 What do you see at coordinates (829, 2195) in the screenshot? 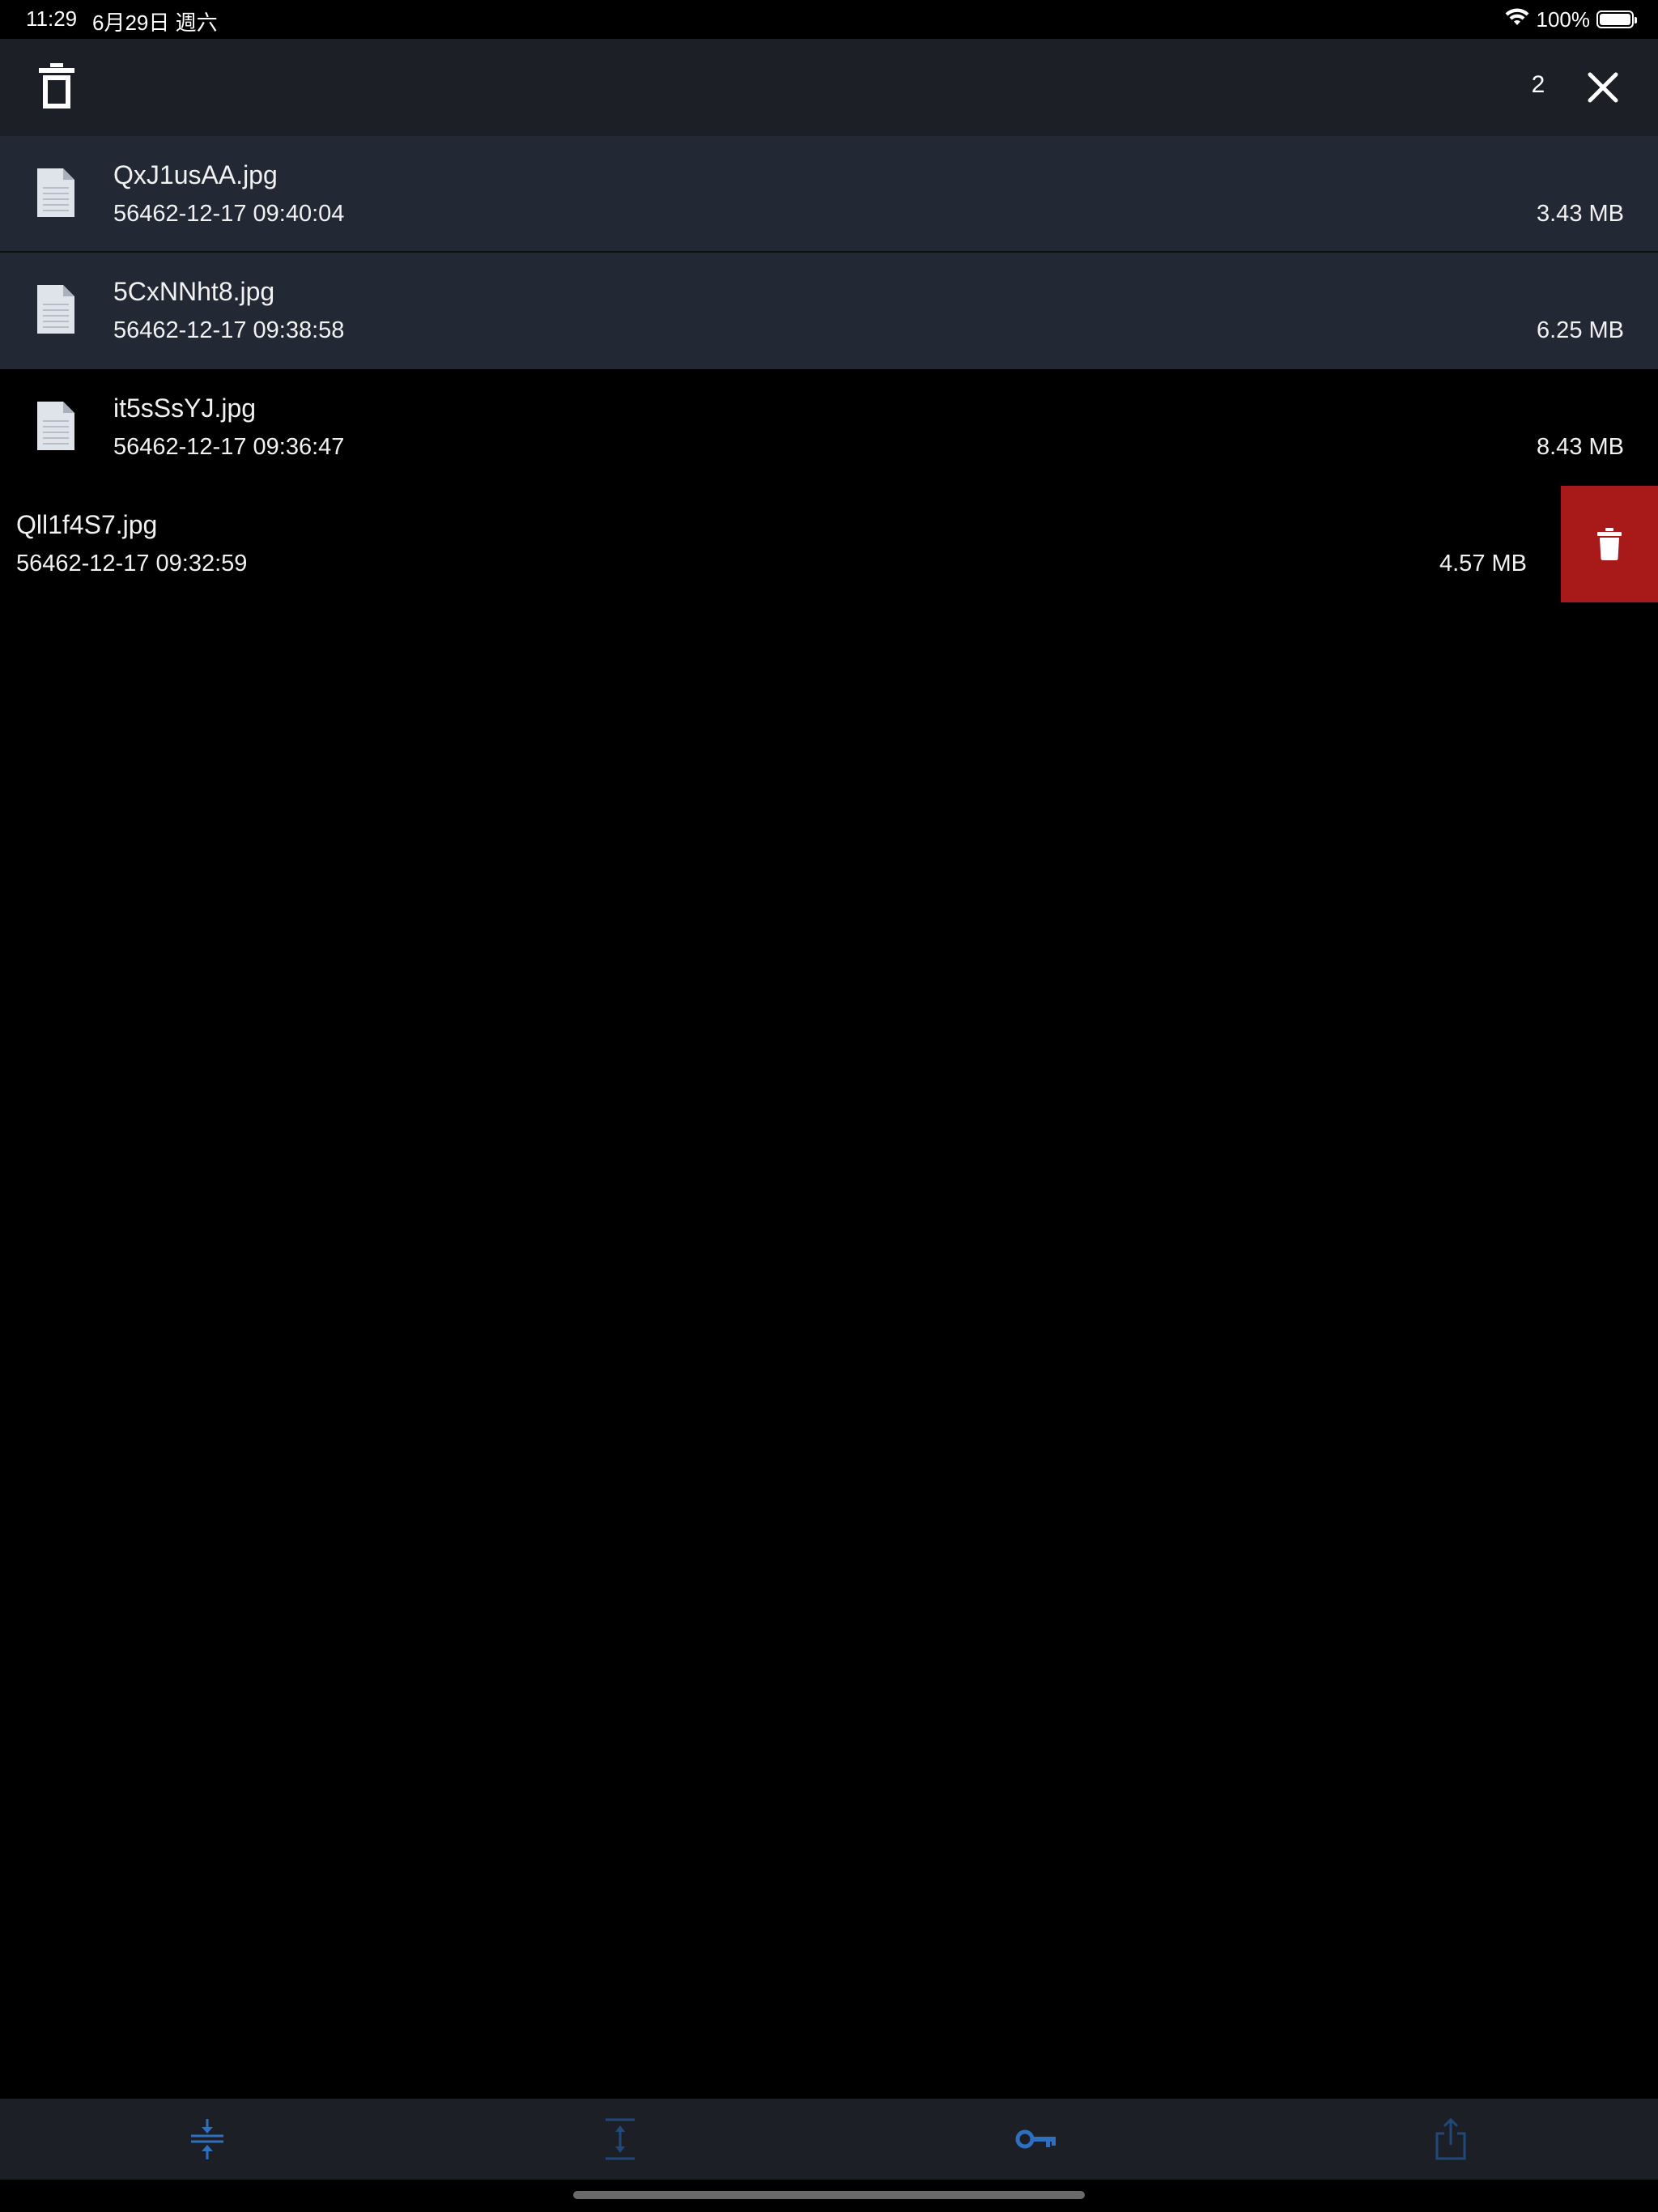
I see `home-indicator` at bounding box center [829, 2195].